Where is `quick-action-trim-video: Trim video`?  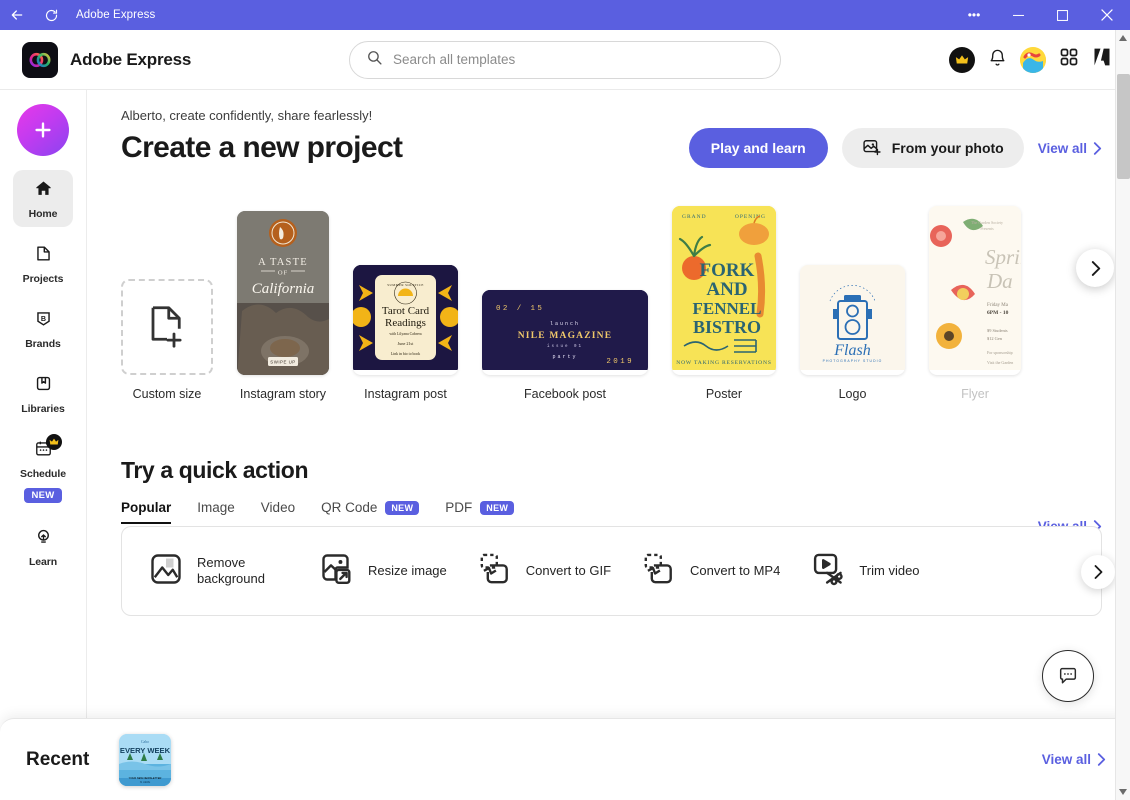 quick-action-trim-video: Trim video is located at coordinates (865, 571).